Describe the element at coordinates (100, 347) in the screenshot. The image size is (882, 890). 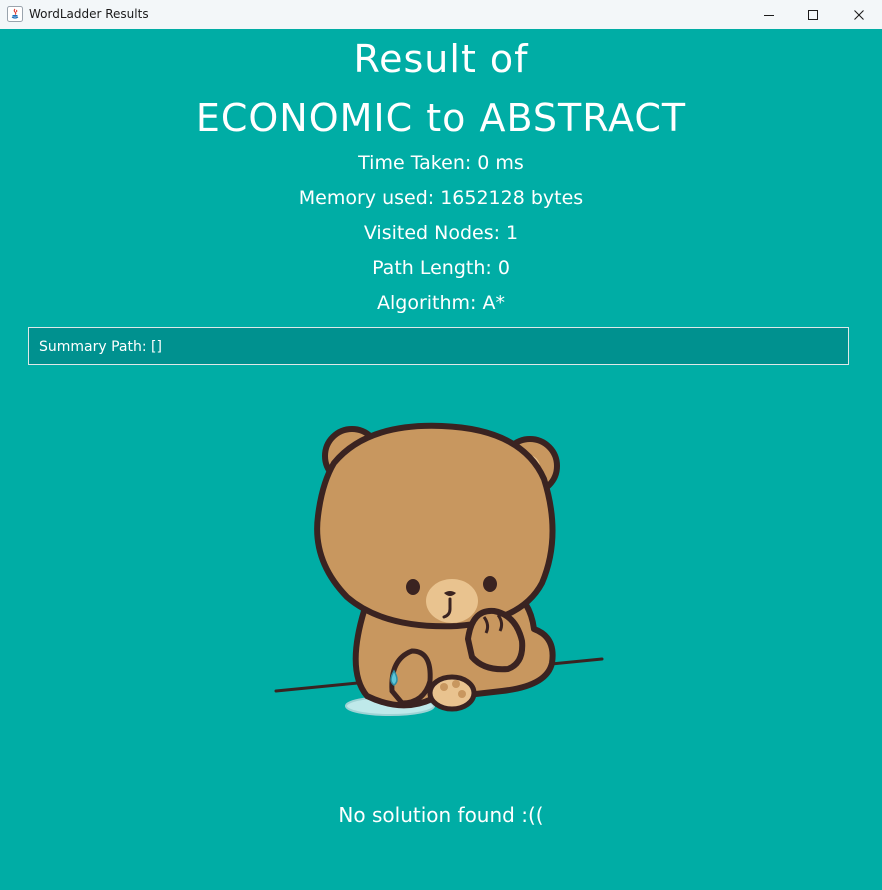
I see `summary-path-text: Summary Path: []` at that location.